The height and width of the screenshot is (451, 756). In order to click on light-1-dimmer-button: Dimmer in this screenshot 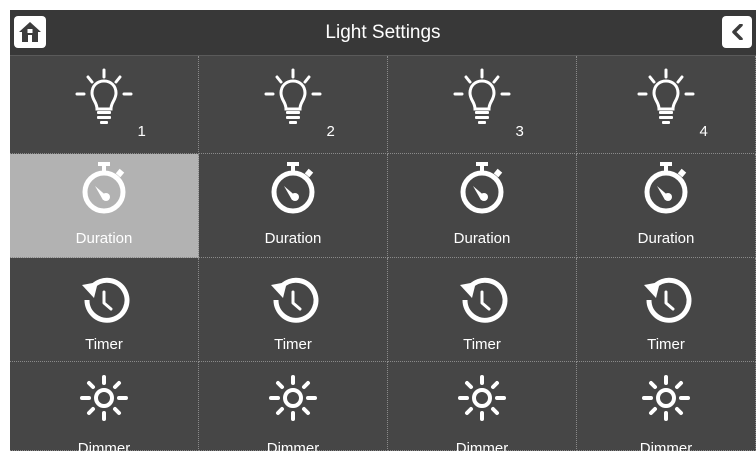, I will do `click(104, 406)`.